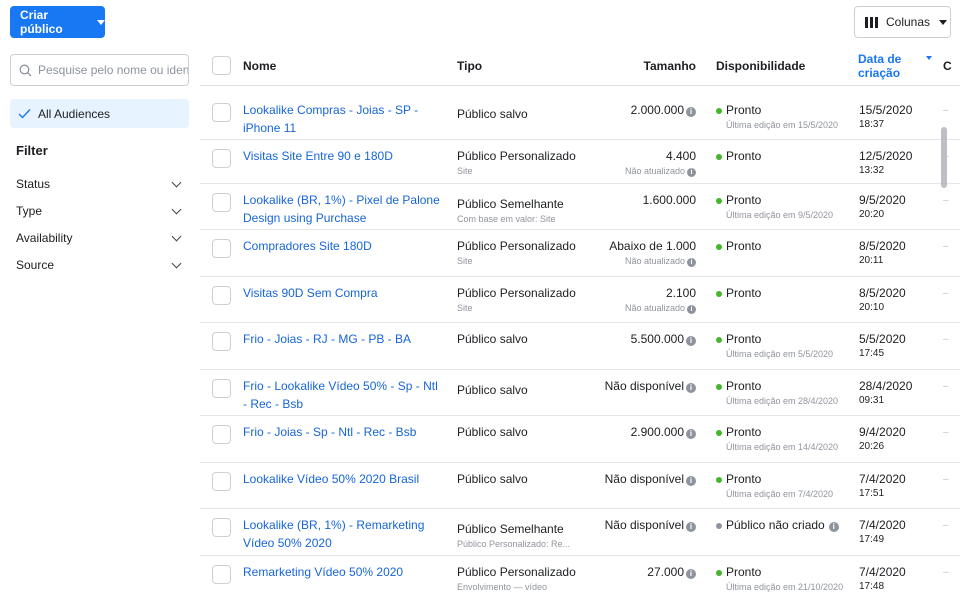 The image size is (960, 600). Describe the element at coordinates (465, 261) in the screenshot. I see `type-sub: Site` at that location.